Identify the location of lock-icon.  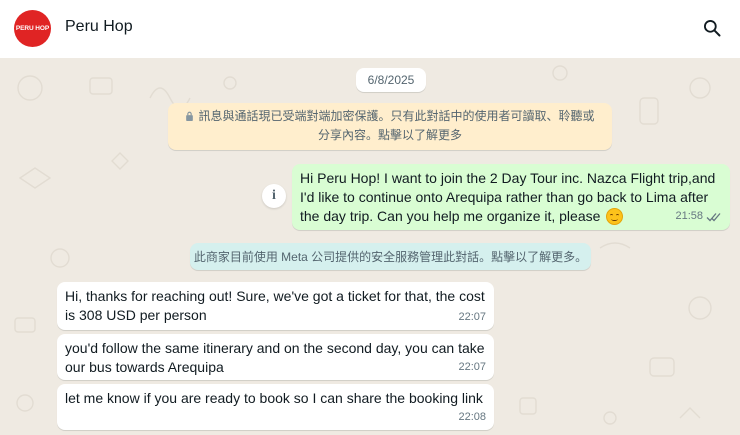
(190, 116).